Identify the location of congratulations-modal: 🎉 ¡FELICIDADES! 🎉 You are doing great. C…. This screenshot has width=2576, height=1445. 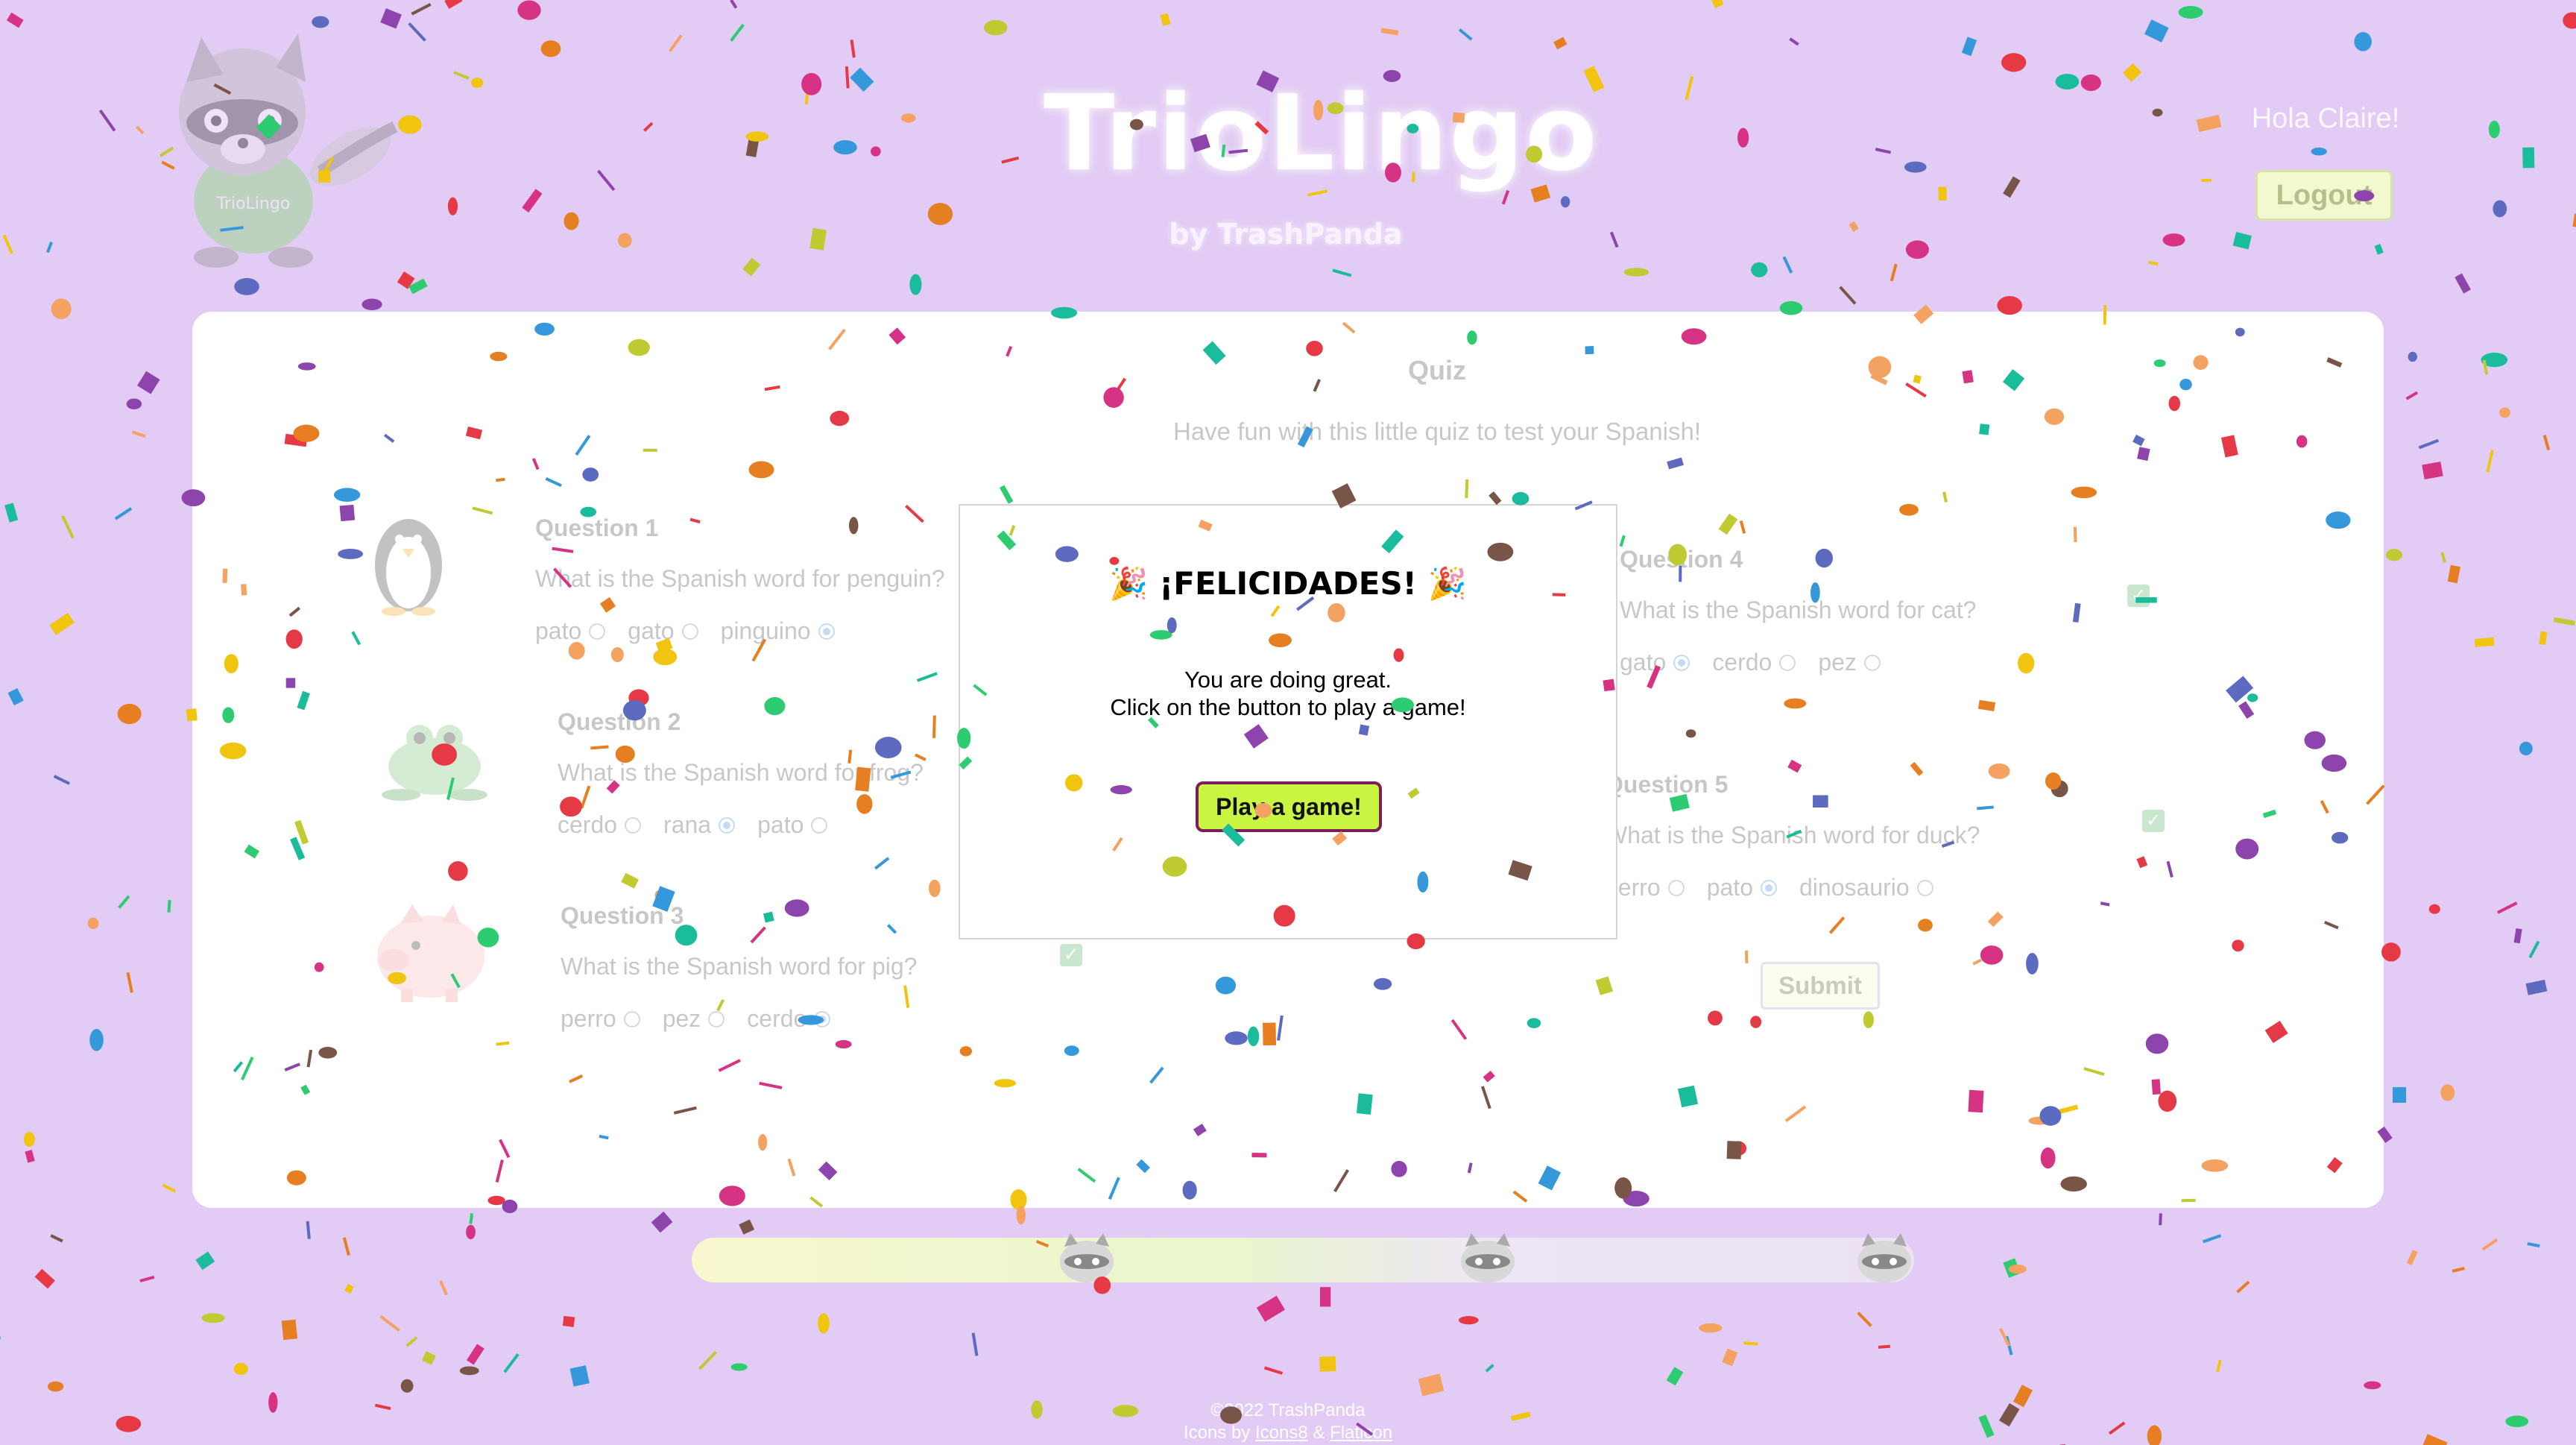
(1288, 721).